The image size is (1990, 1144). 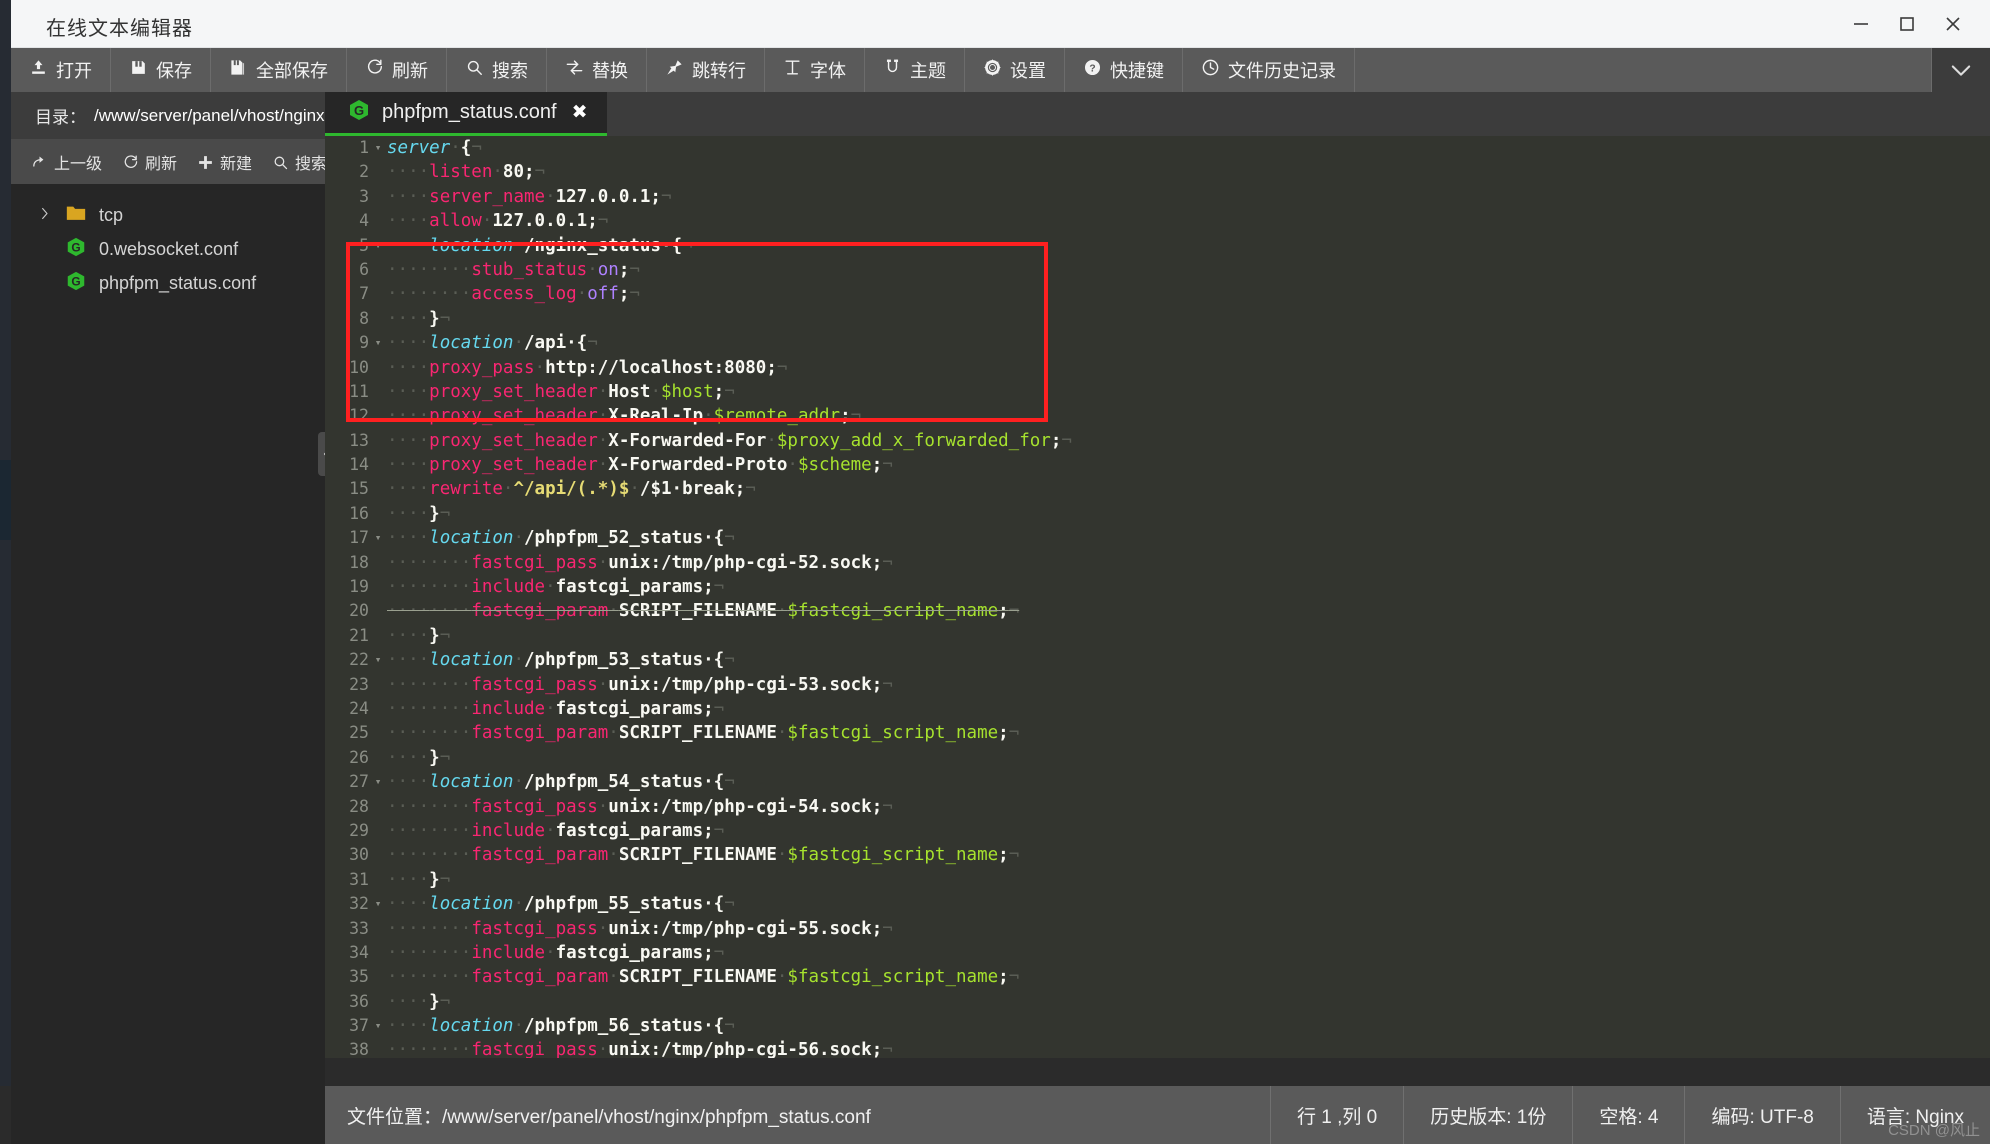 What do you see at coordinates (364, 245) in the screenshot?
I see `line-number: 5` at bounding box center [364, 245].